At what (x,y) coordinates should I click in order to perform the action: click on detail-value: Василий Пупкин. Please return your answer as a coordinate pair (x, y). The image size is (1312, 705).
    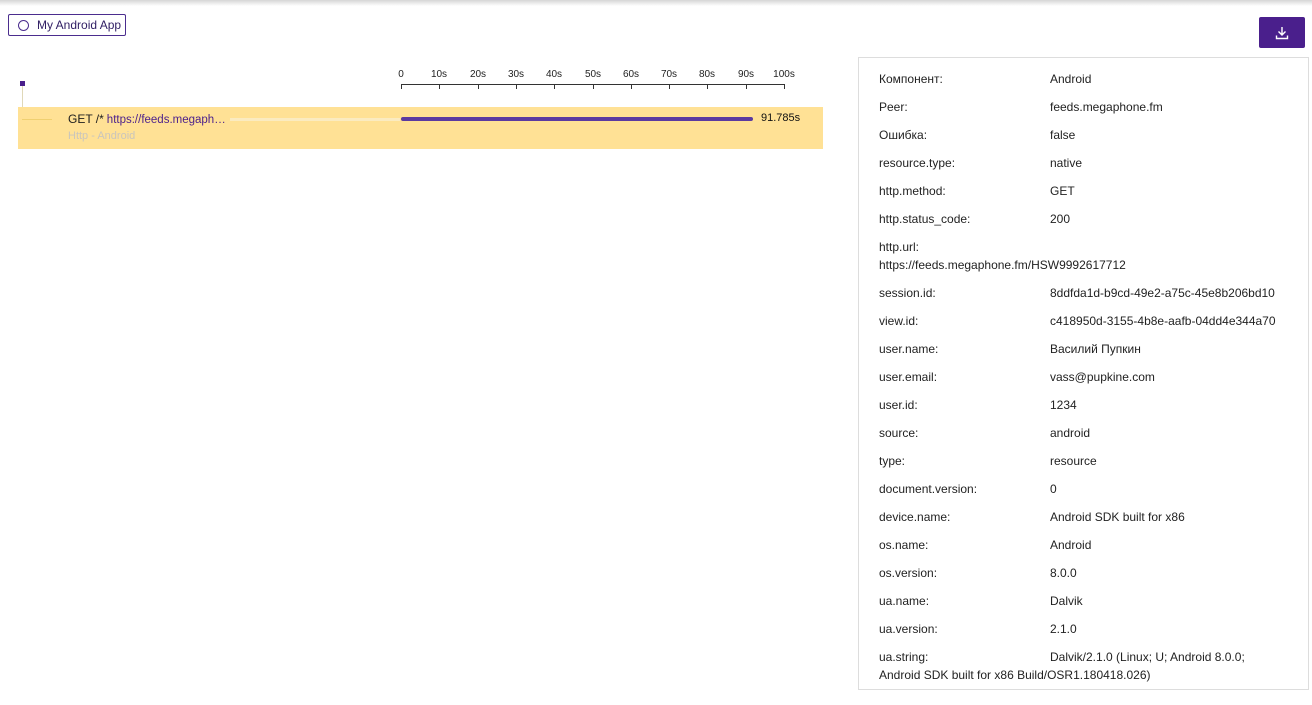
    Looking at the image, I should click on (1095, 349).